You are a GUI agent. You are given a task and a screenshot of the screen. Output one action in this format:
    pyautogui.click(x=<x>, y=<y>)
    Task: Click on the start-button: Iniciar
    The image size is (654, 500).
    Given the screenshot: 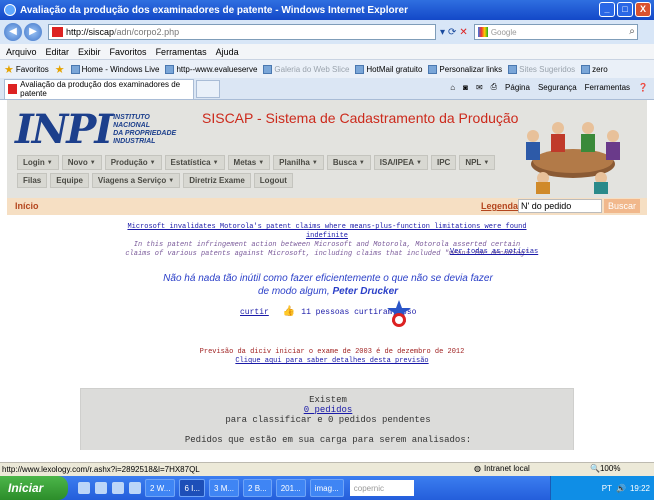 What is the action you would take?
    pyautogui.click(x=34, y=488)
    